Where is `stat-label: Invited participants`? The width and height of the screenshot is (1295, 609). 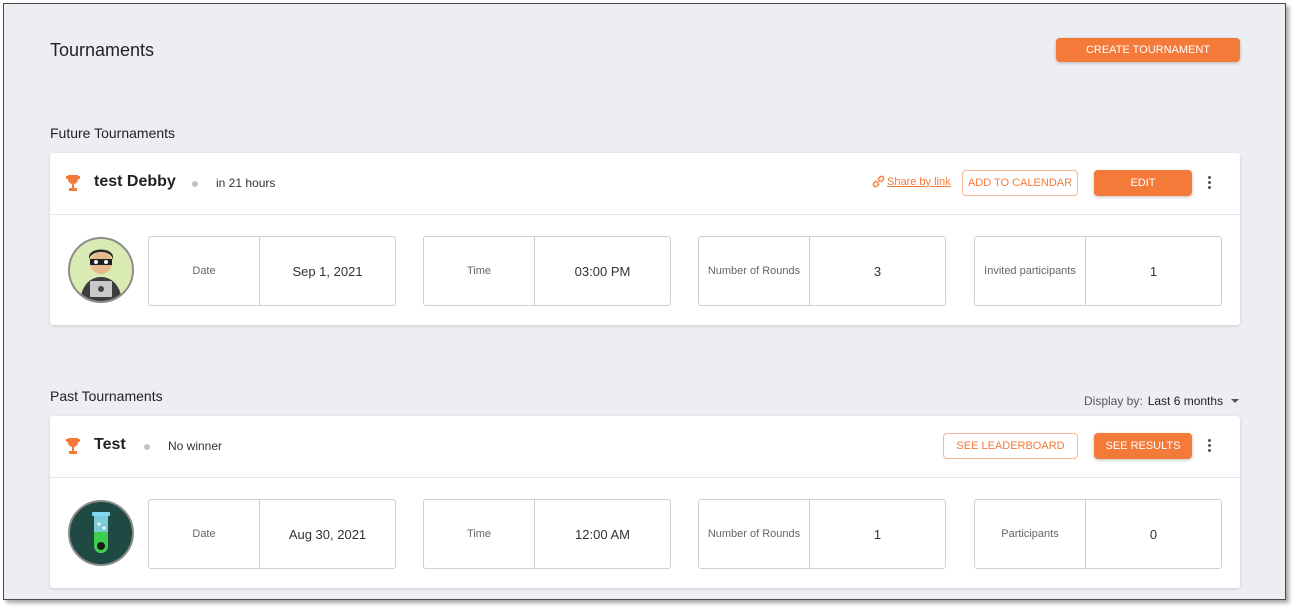
stat-label: Invited participants is located at coordinates (1030, 271).